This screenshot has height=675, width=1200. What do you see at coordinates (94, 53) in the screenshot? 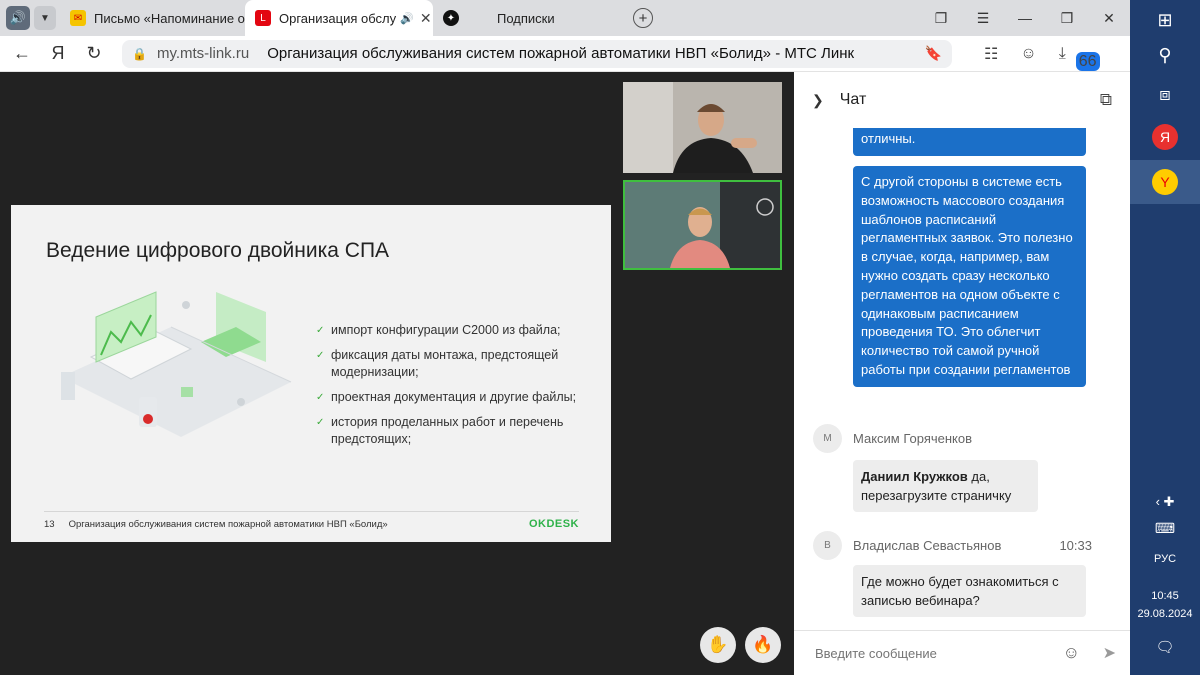
I see `reload-icon: ↻` at bounding box center [94, 53].